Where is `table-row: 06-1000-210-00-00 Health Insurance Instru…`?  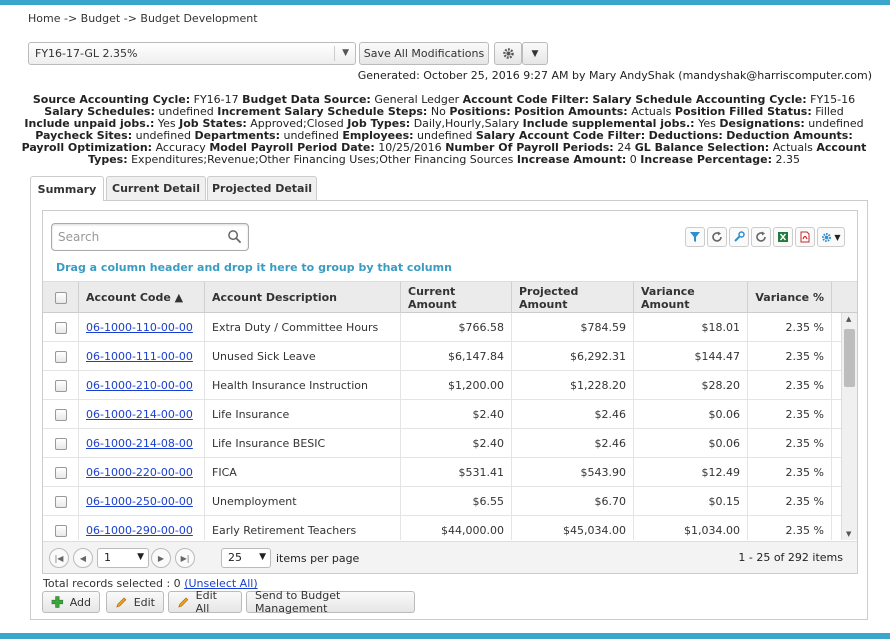 table-row: 06-1000-210-00-00 Health Insurance Instru… is located at coordinates (442, 385).